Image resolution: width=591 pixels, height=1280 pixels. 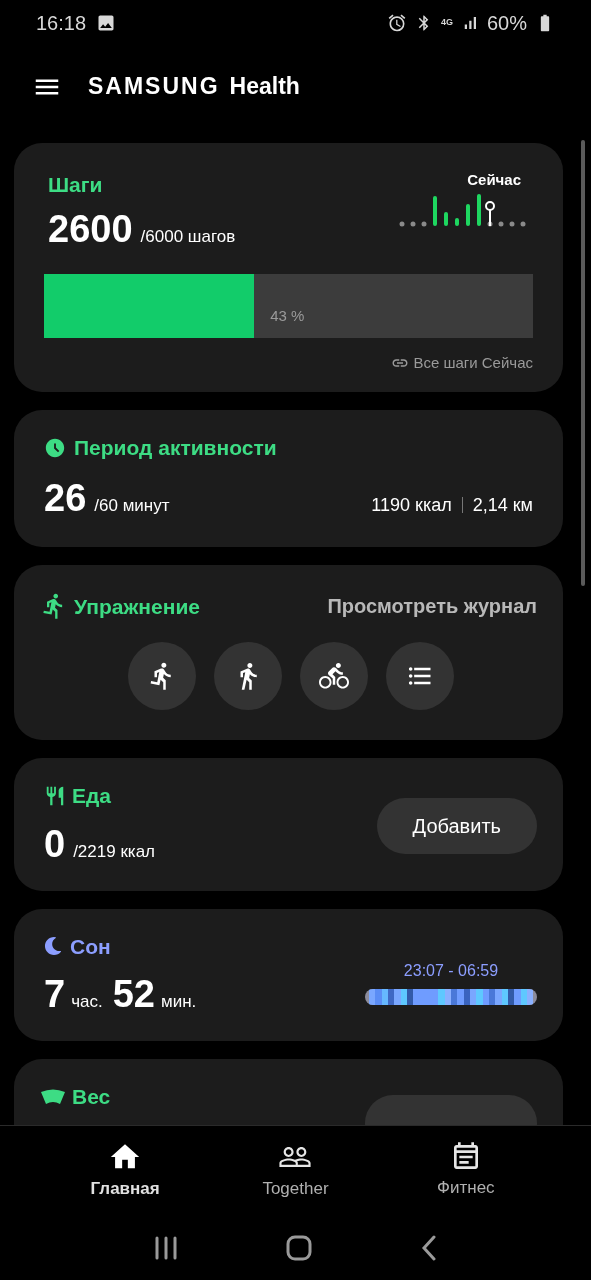 What do you see at coordinates (114, 851) in the screenshot?
I see `calories-goal: /2219 ккал` at bounding box center [114, 851].